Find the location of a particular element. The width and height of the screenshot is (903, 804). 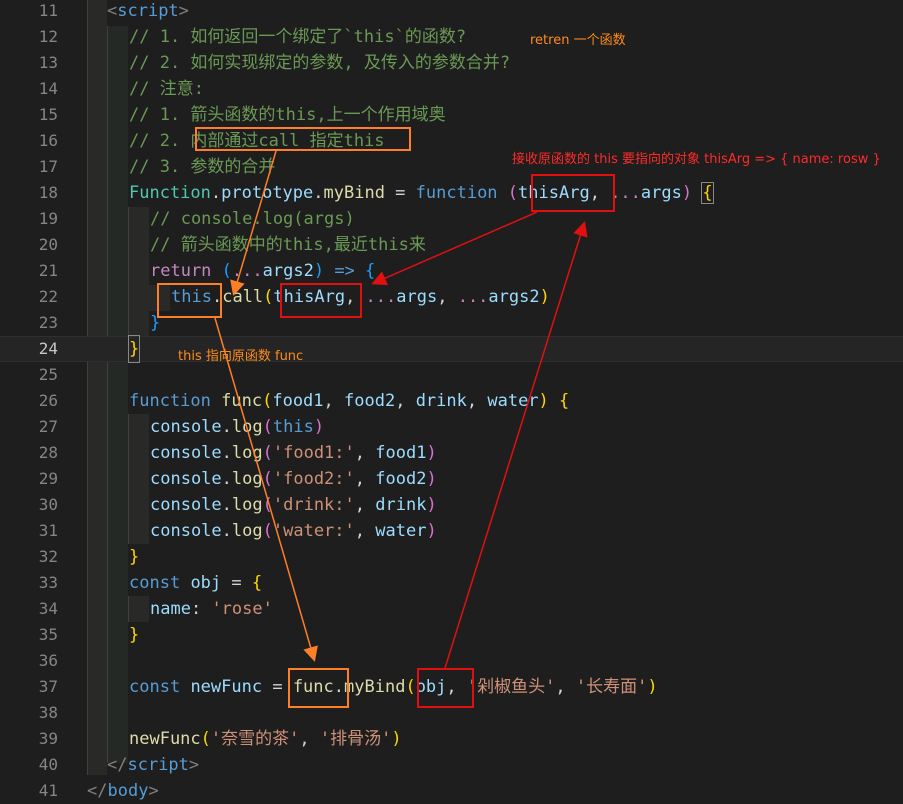

arrow-param-to-arg is located at coordinates (454, 248).